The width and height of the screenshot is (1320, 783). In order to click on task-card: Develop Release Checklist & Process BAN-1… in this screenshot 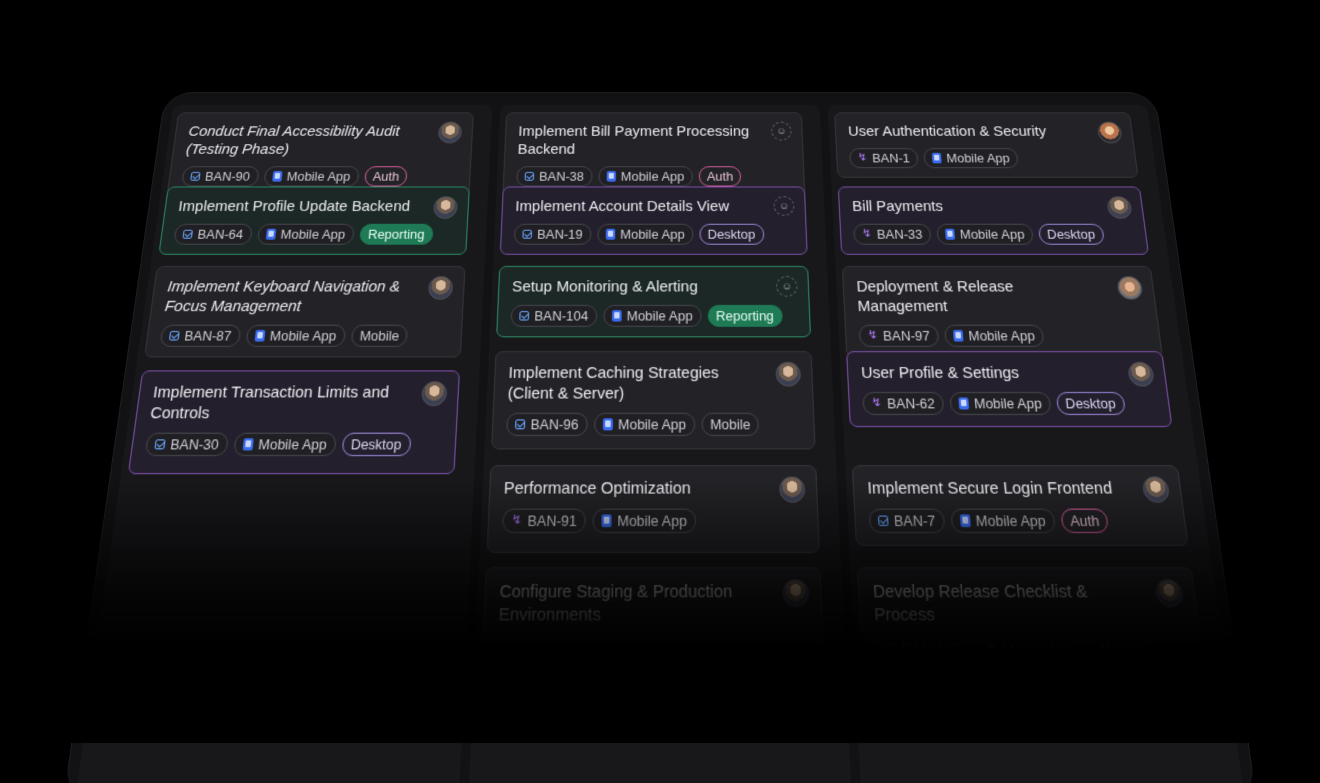, I will do `click(1031, 621)`.